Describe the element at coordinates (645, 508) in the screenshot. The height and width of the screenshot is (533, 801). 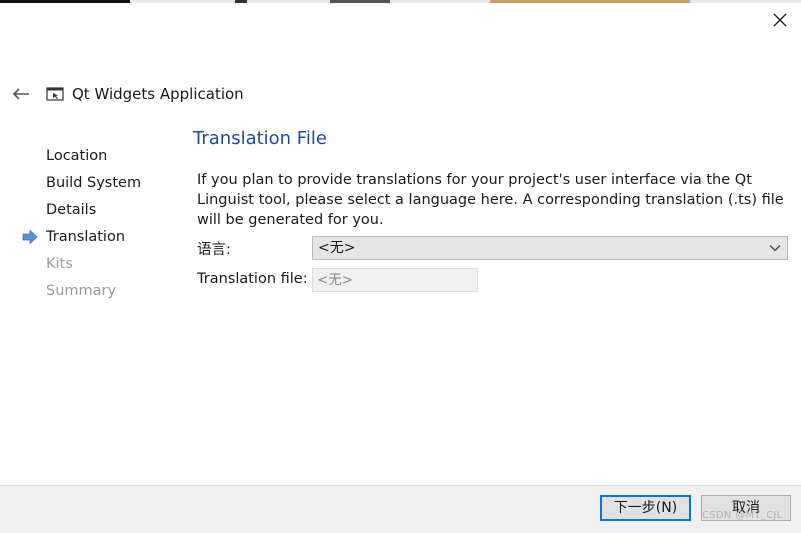
I see `next-button: 下一步(N)` at that location.